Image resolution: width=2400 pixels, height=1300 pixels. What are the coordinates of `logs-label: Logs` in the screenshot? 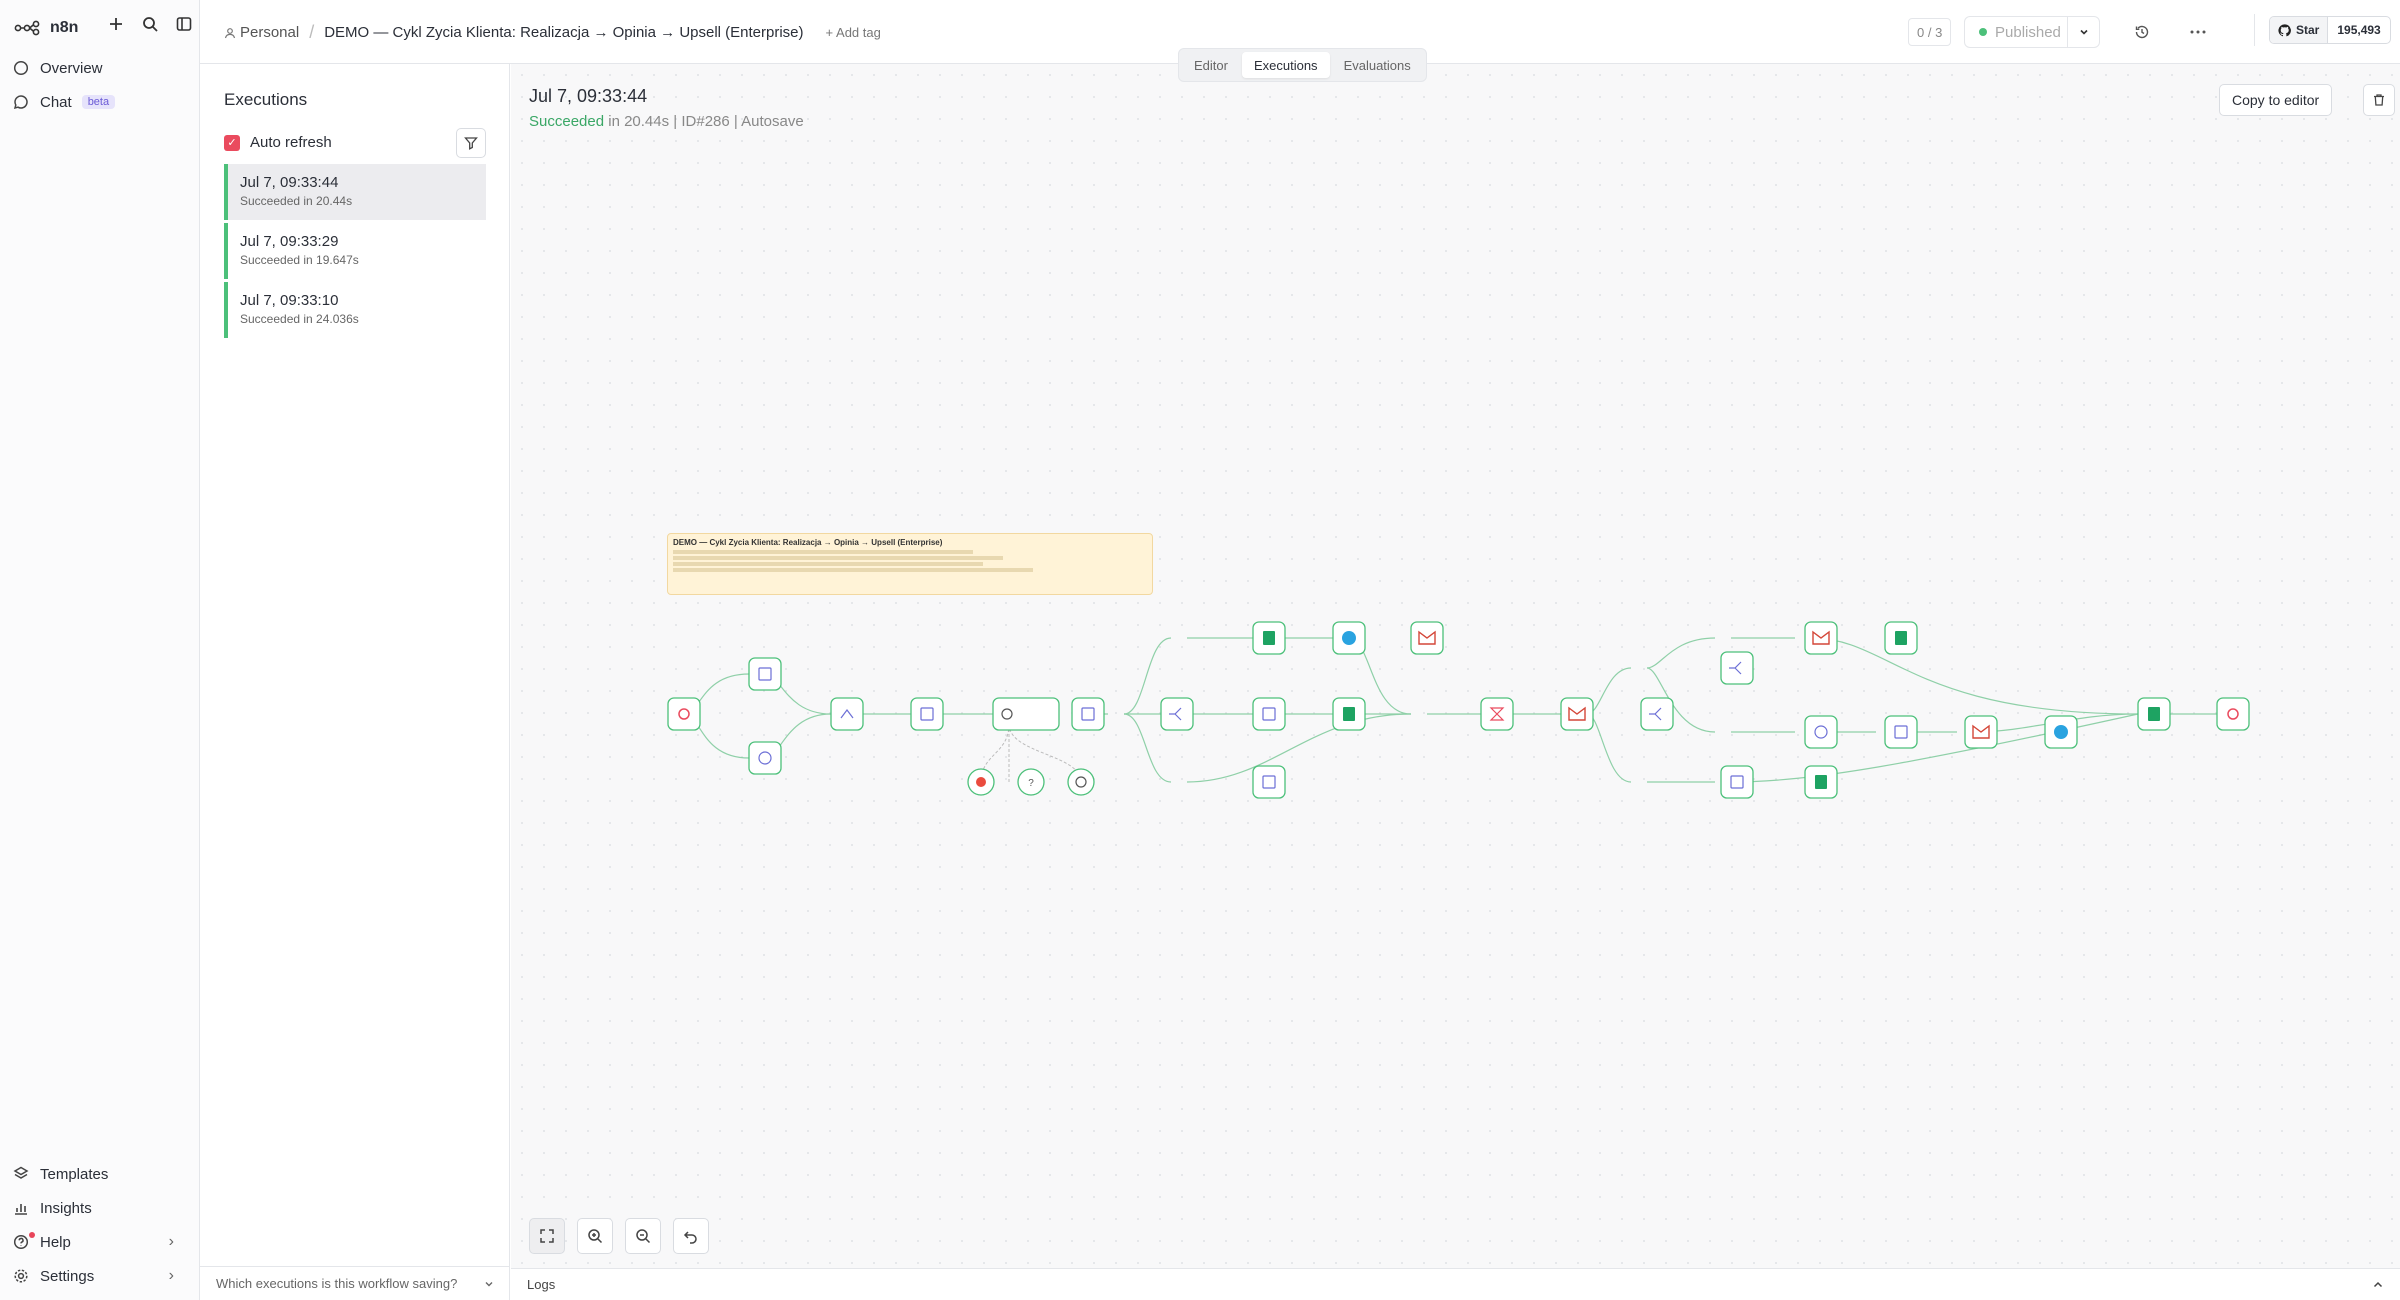 It's located at (541, 1284).